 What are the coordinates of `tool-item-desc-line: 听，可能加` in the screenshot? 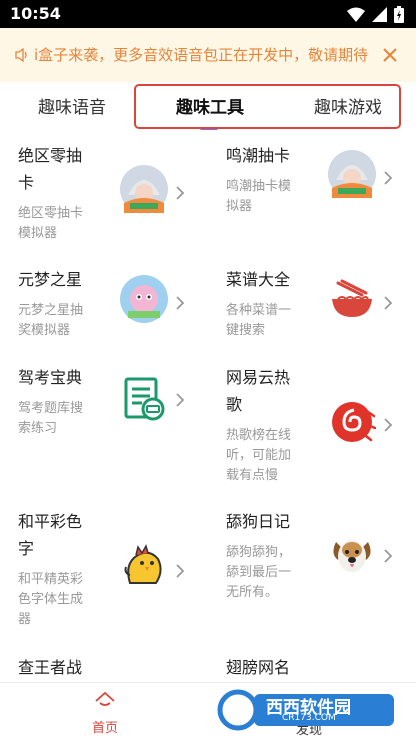 It's located at (259, 455).